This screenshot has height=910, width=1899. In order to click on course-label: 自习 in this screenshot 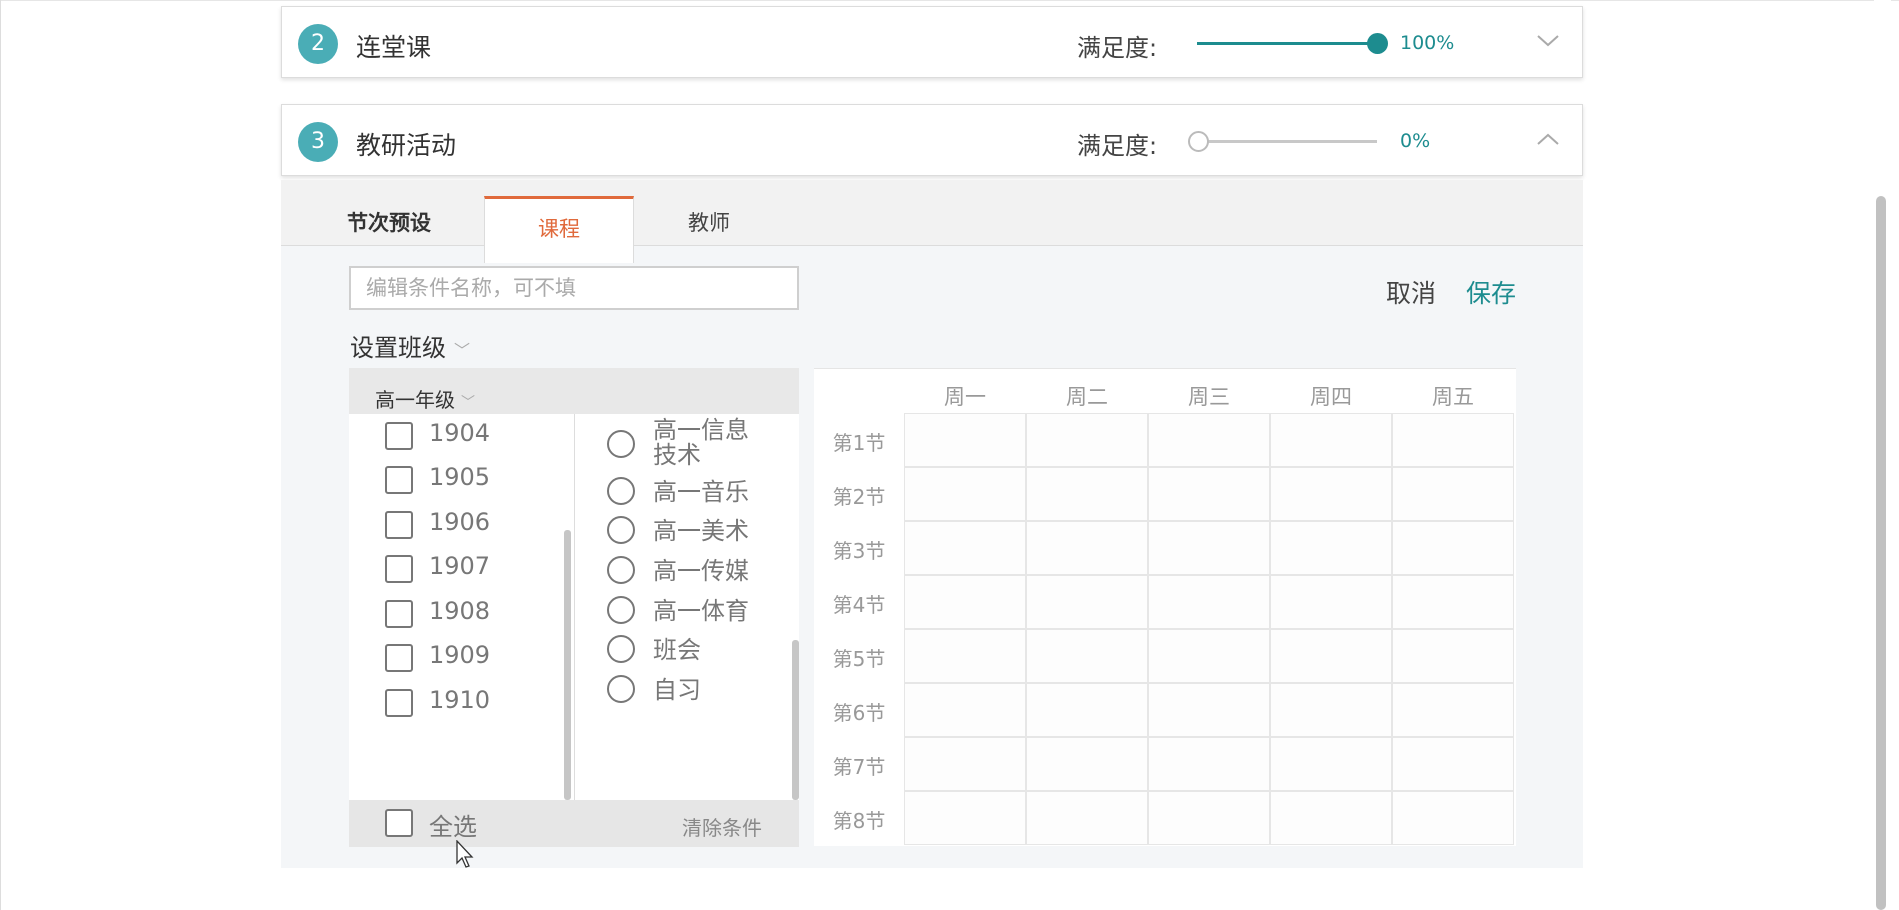, I will do `click(677, 690)`.